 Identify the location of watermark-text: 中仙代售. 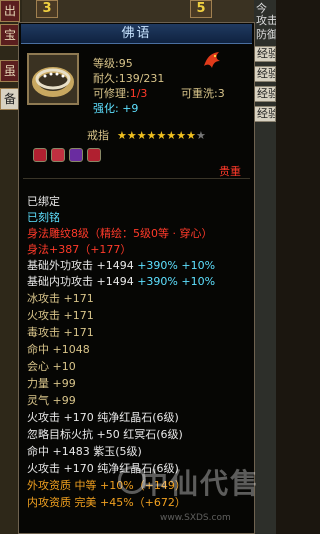
(200, 483).